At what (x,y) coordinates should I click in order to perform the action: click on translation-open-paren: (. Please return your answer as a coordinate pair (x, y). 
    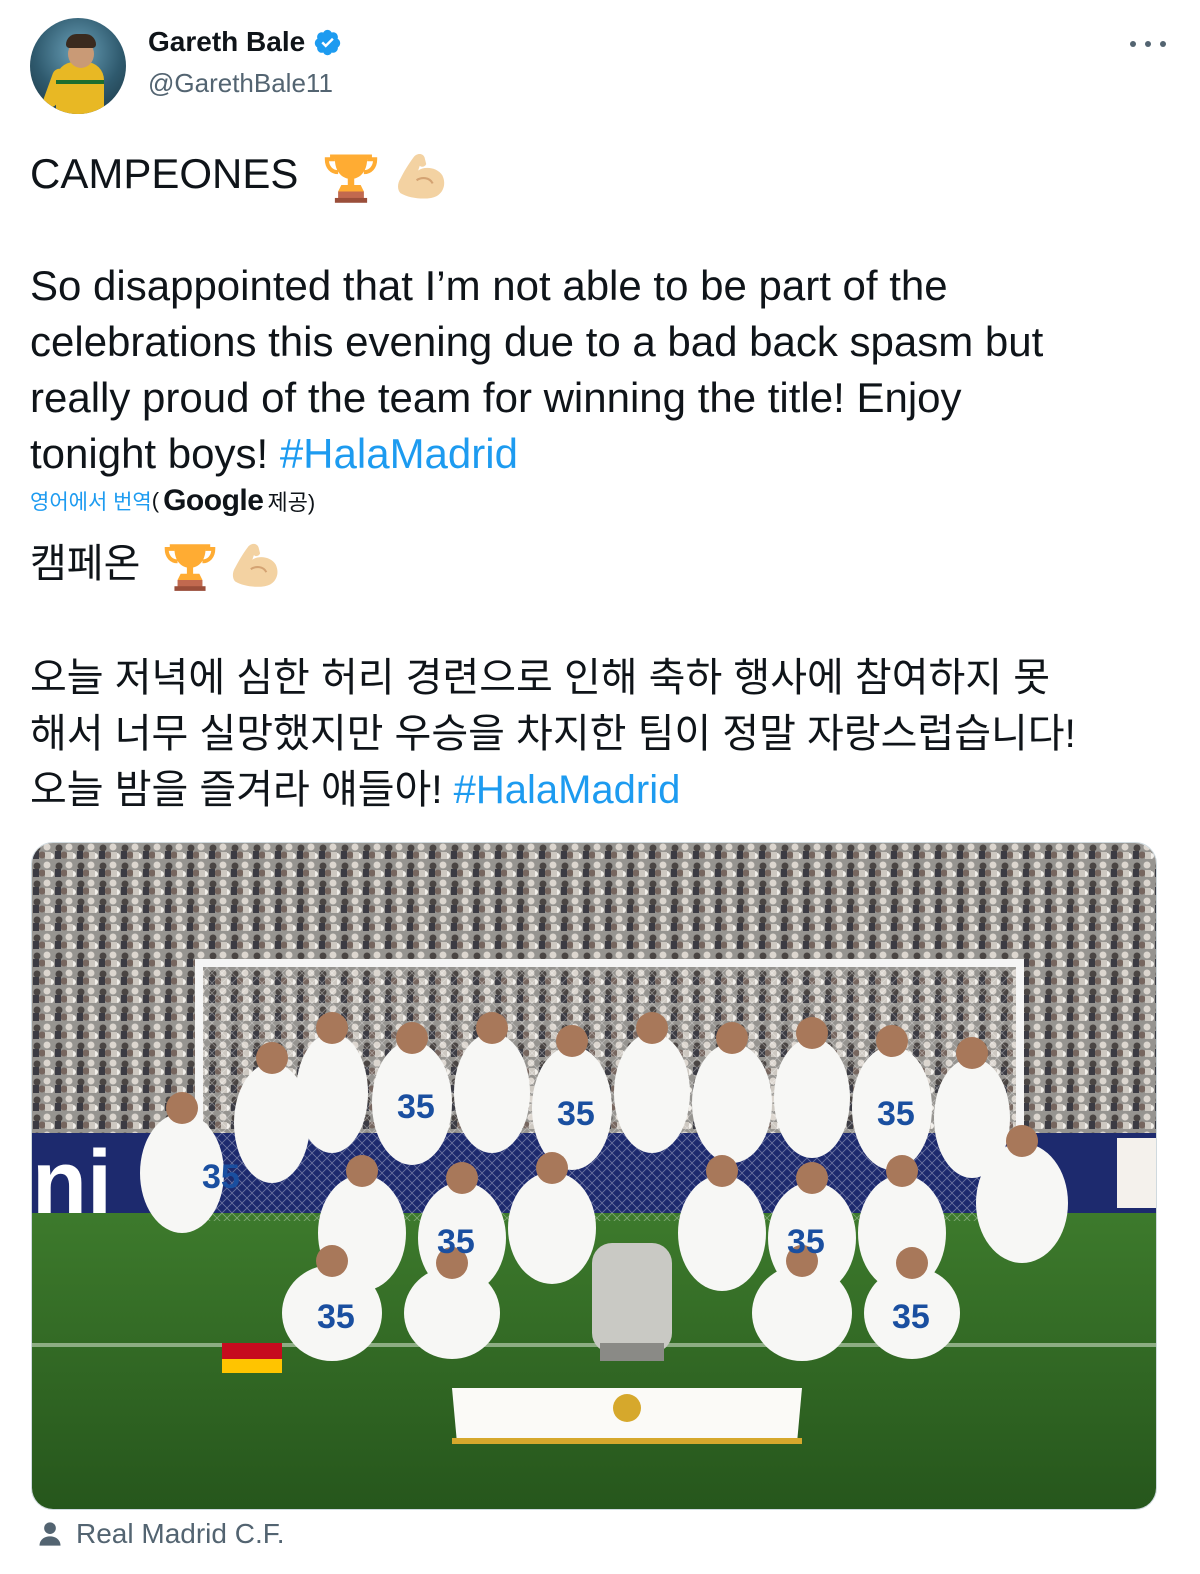
    Looking at the image, I should click on (155, 500).